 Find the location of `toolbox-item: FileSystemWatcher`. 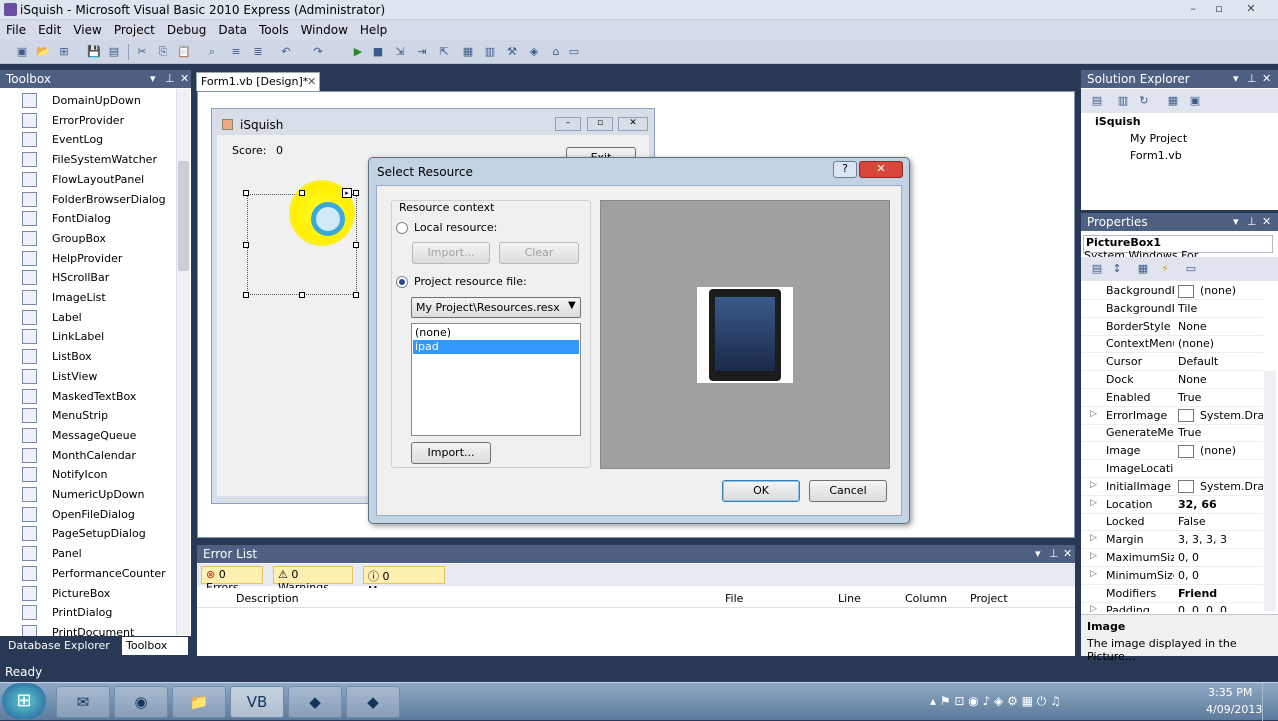

toolbox-item: FileSystemWatcher is located at coordinates (97, 159).